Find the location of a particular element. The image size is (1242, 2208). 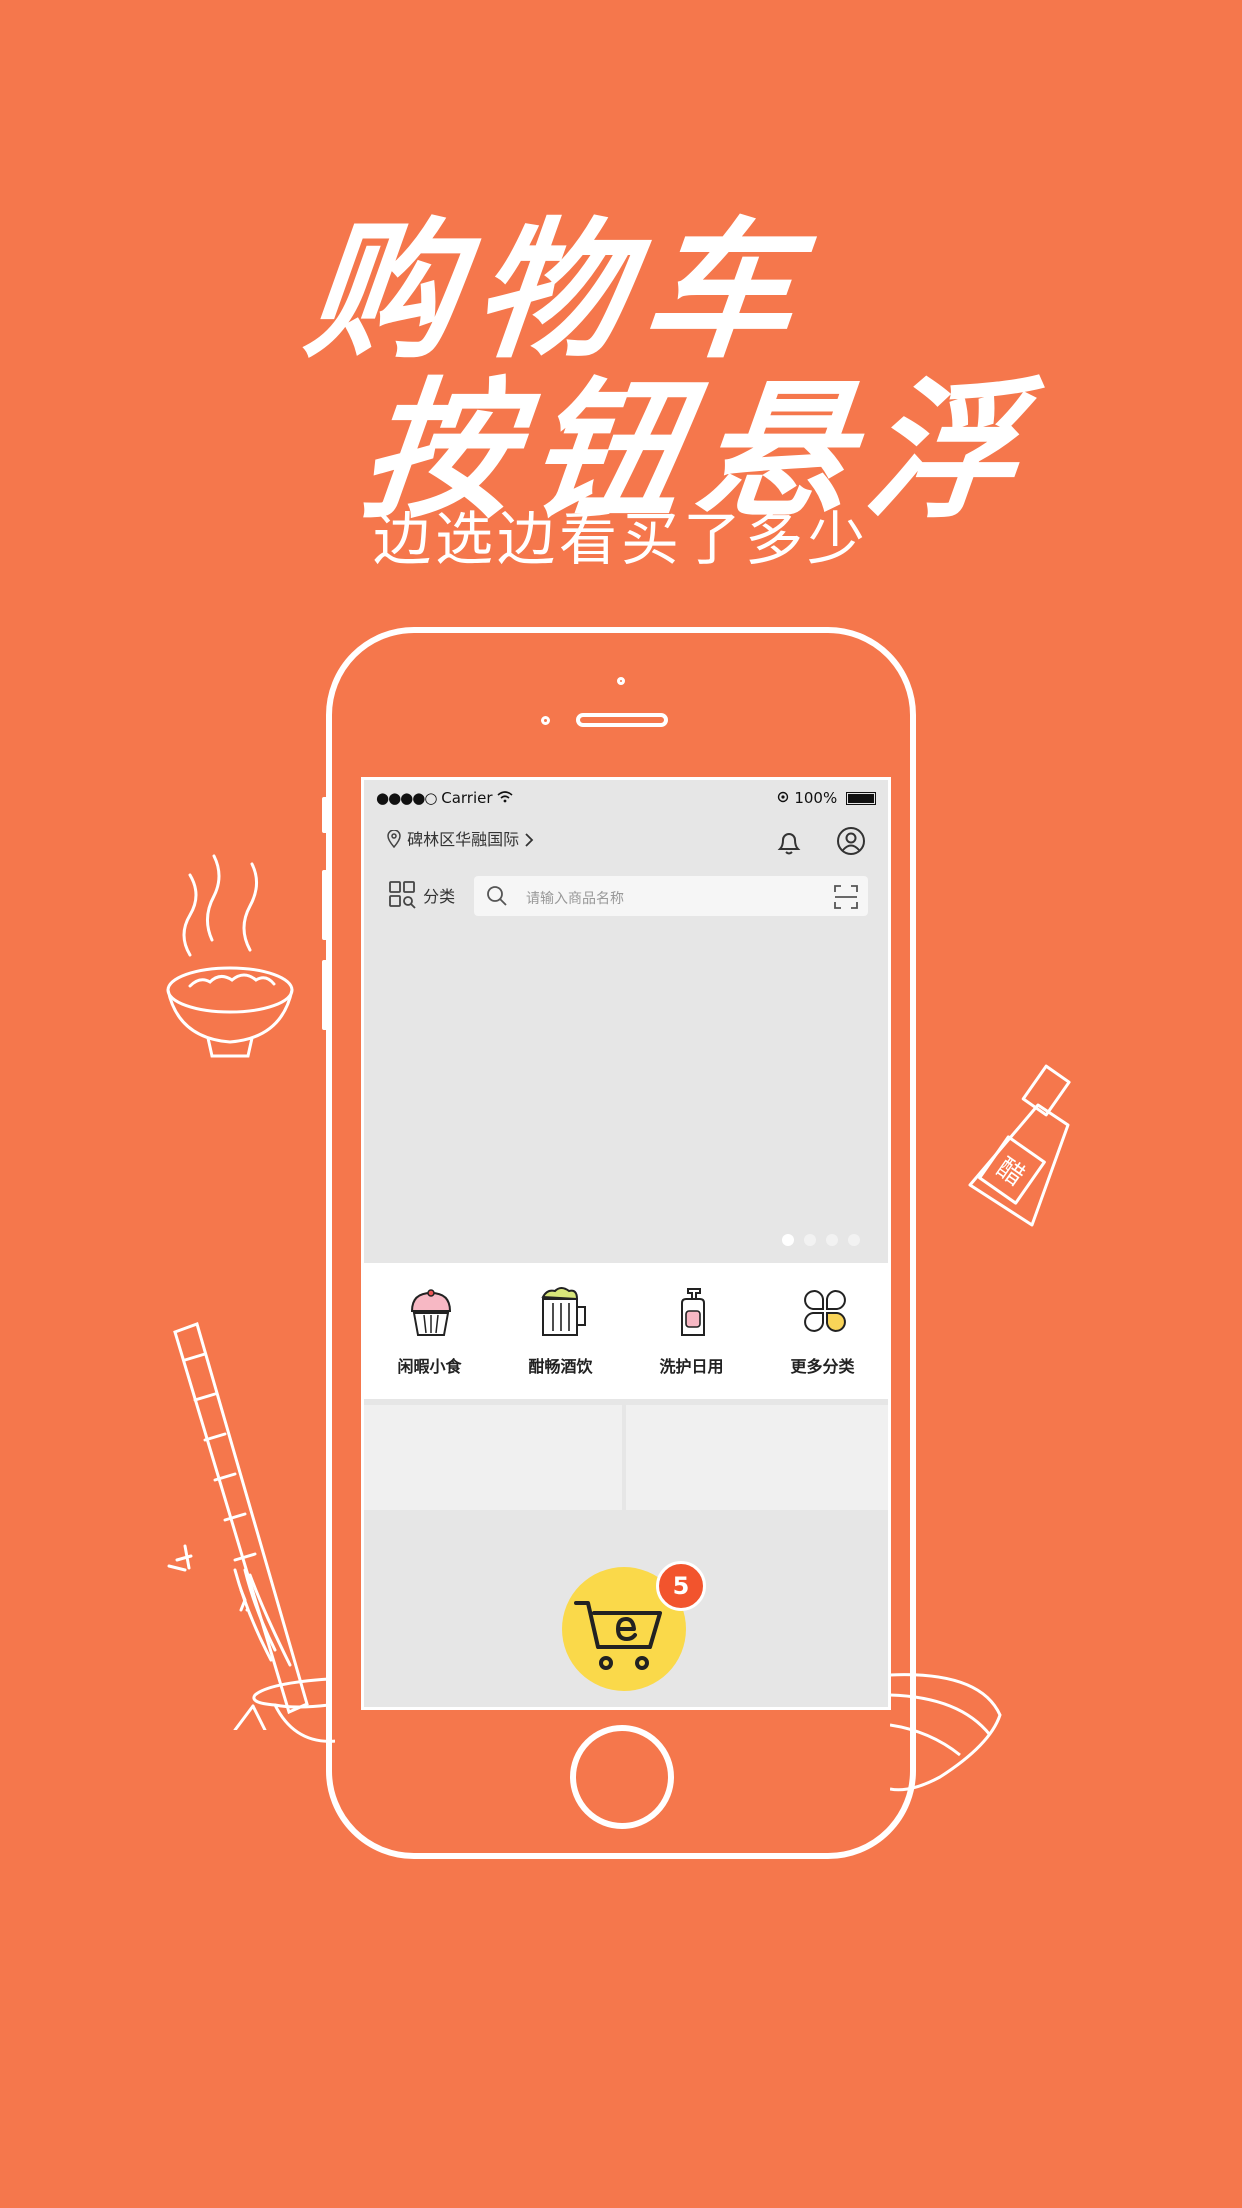

search-bar: 请输入商品名称 is located at coordinates (671, 896).